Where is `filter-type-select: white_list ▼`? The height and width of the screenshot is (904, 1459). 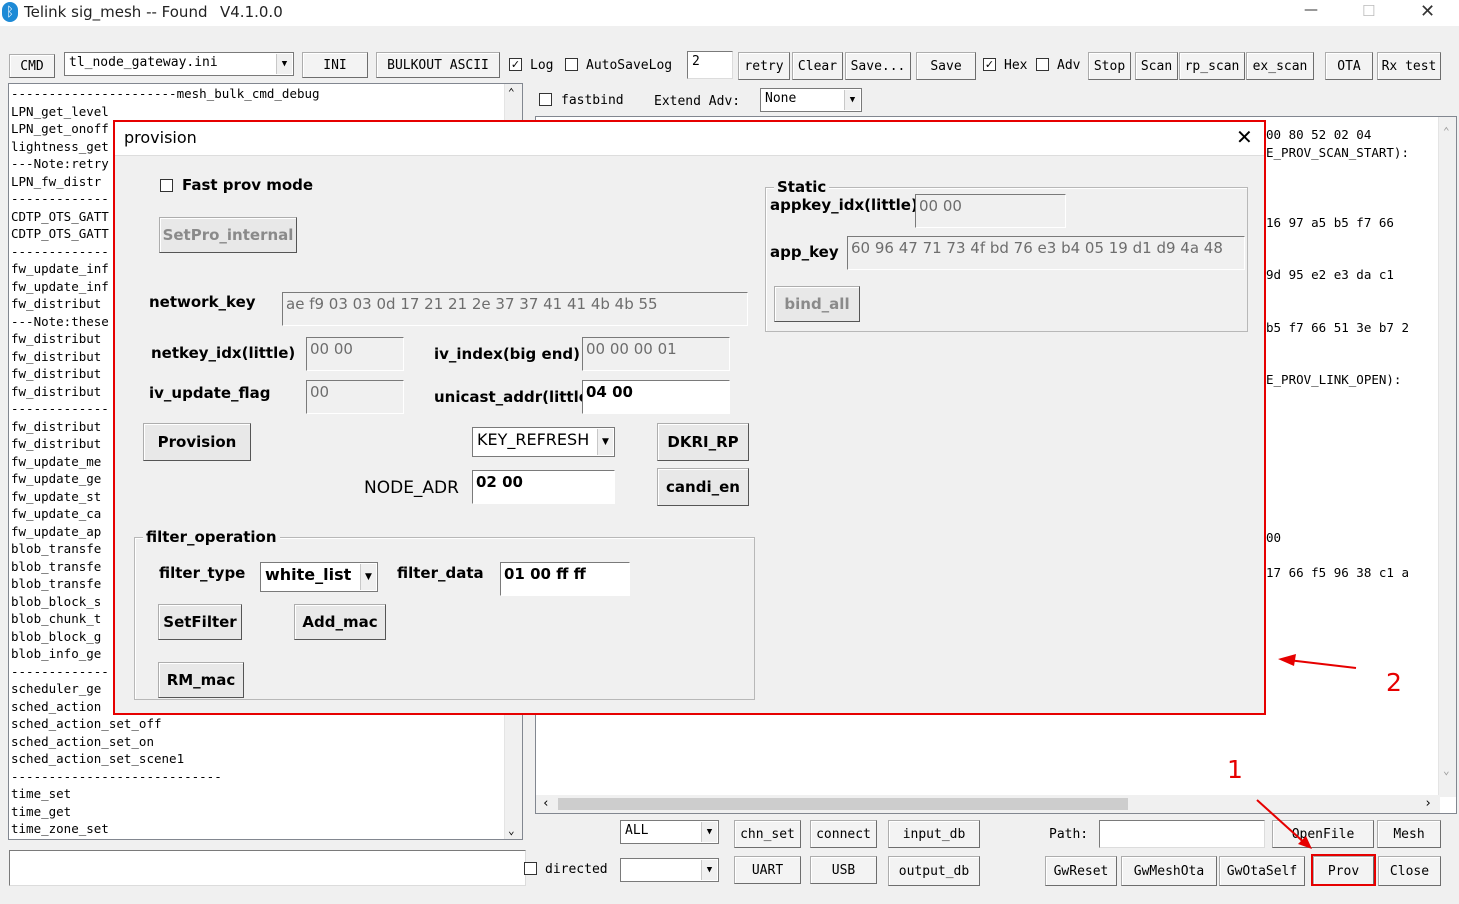
filter-type-select: white_list ▼ is located at coordinates (319, 577).